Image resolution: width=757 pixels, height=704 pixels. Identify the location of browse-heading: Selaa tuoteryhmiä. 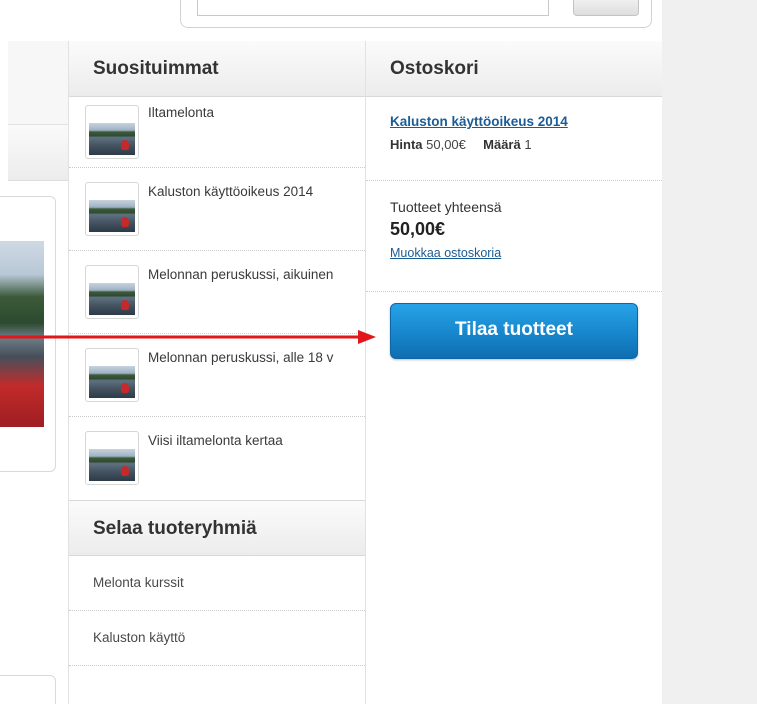
(217, 528).